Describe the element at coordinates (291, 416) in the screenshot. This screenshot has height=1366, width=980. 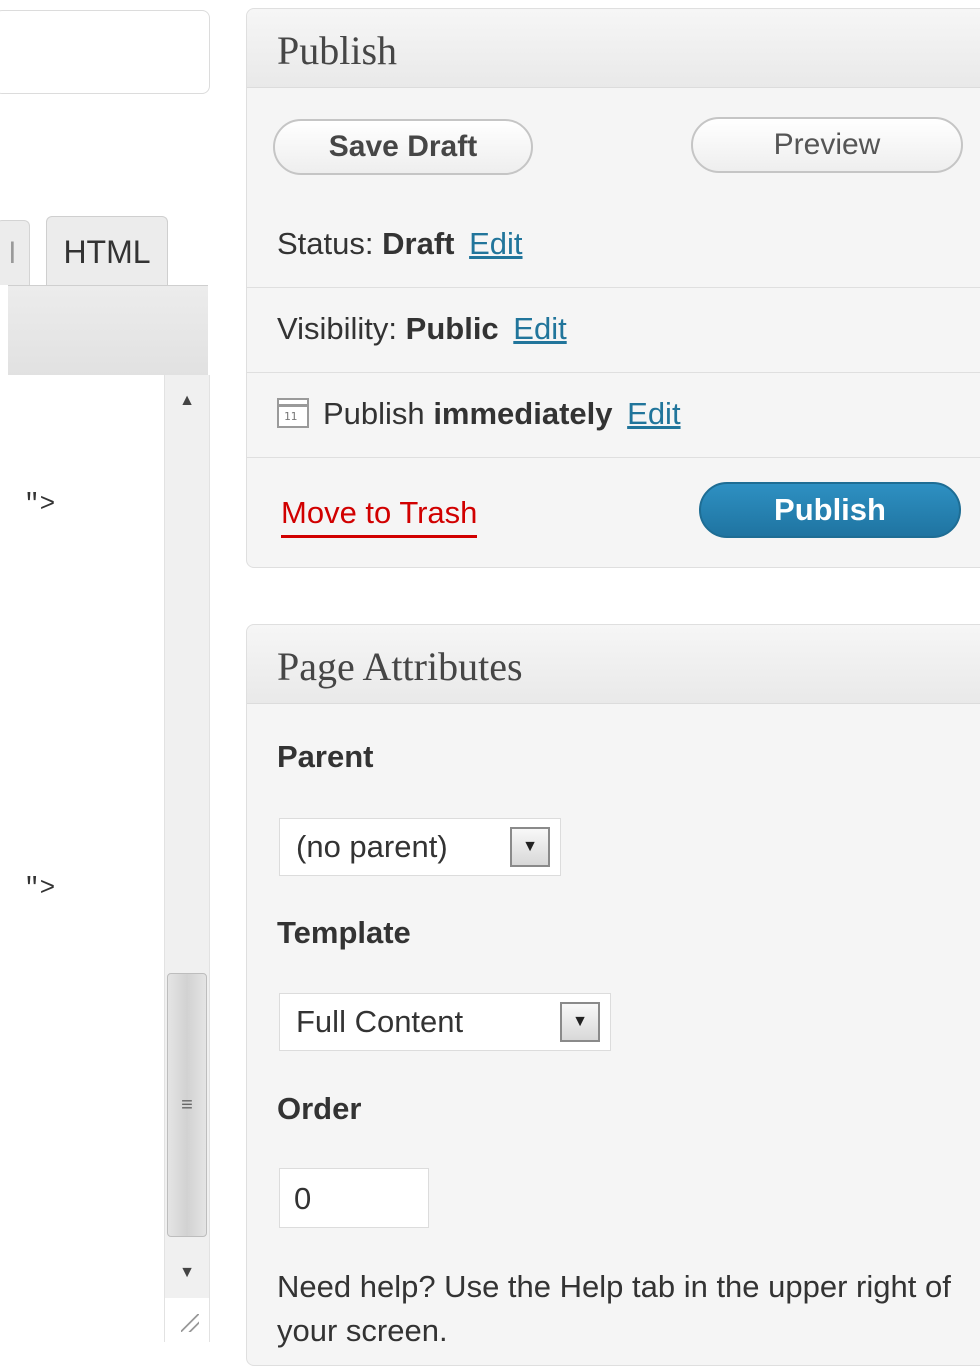
I see `calendar-icon-day: 11` at that location.